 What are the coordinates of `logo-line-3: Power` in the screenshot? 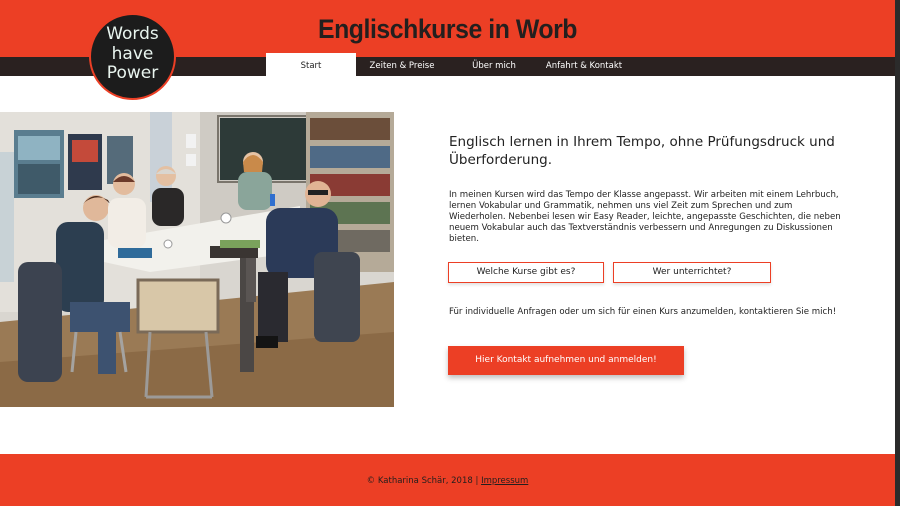 It's located at (132, 73).